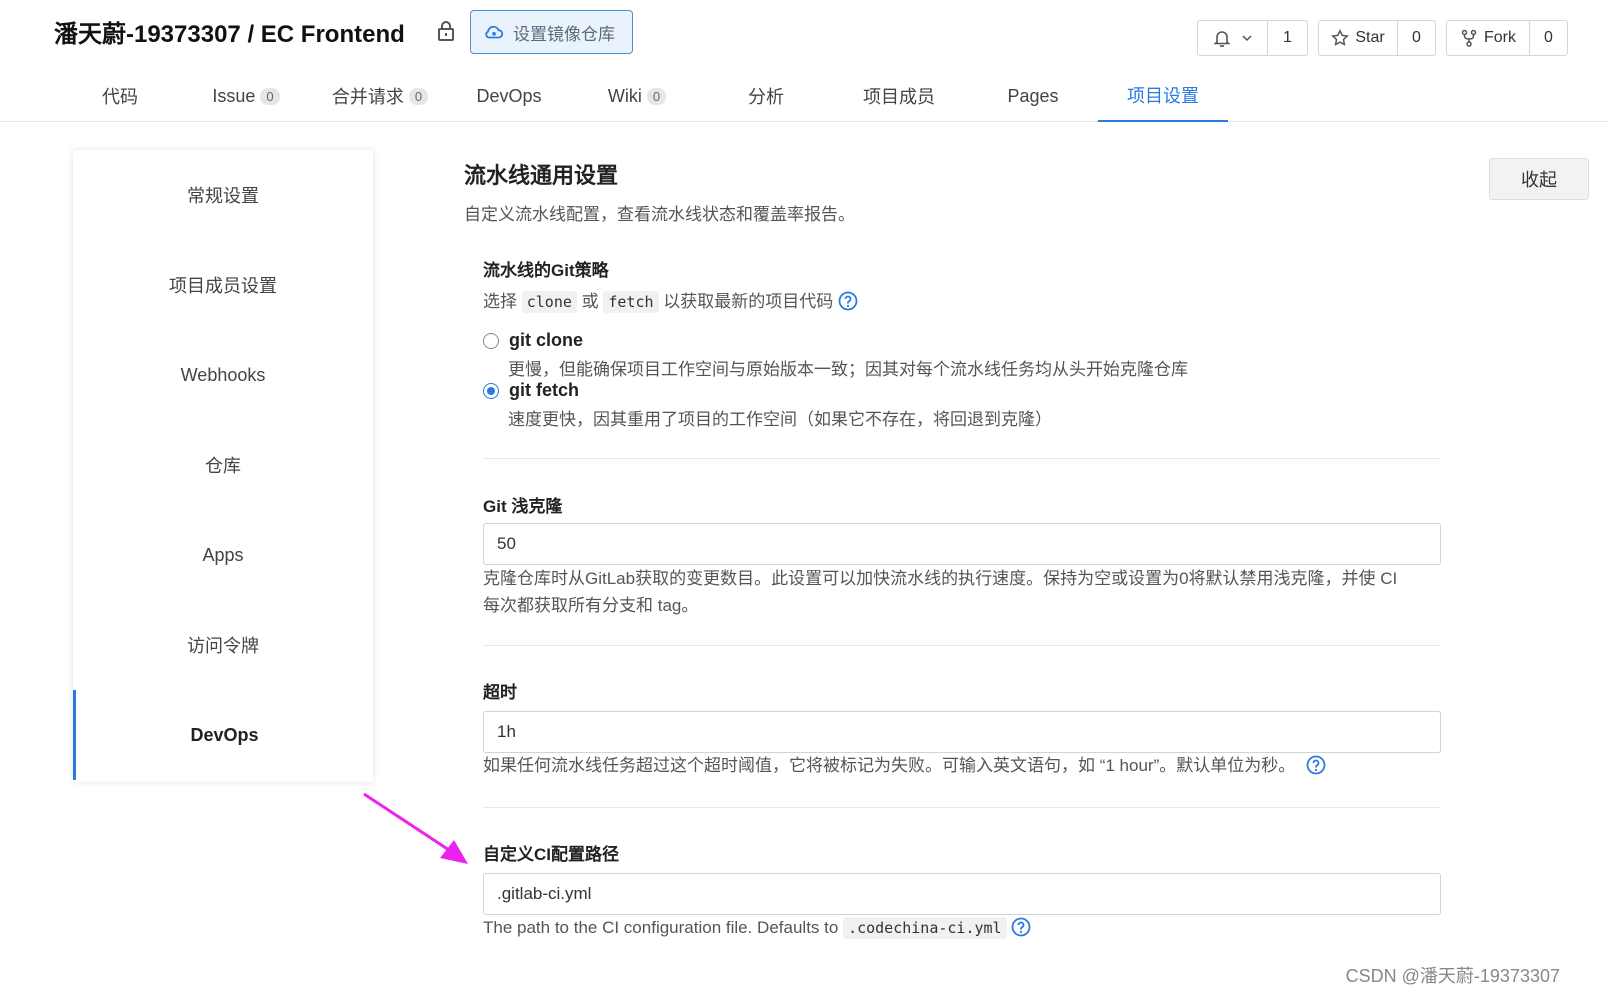 The image size is (1608, 993). What do you see at coordinates (551, 854) in the screenshot?
I see `ci-path-label: 自定义CI配置路径` at bounding box center [551, 854].